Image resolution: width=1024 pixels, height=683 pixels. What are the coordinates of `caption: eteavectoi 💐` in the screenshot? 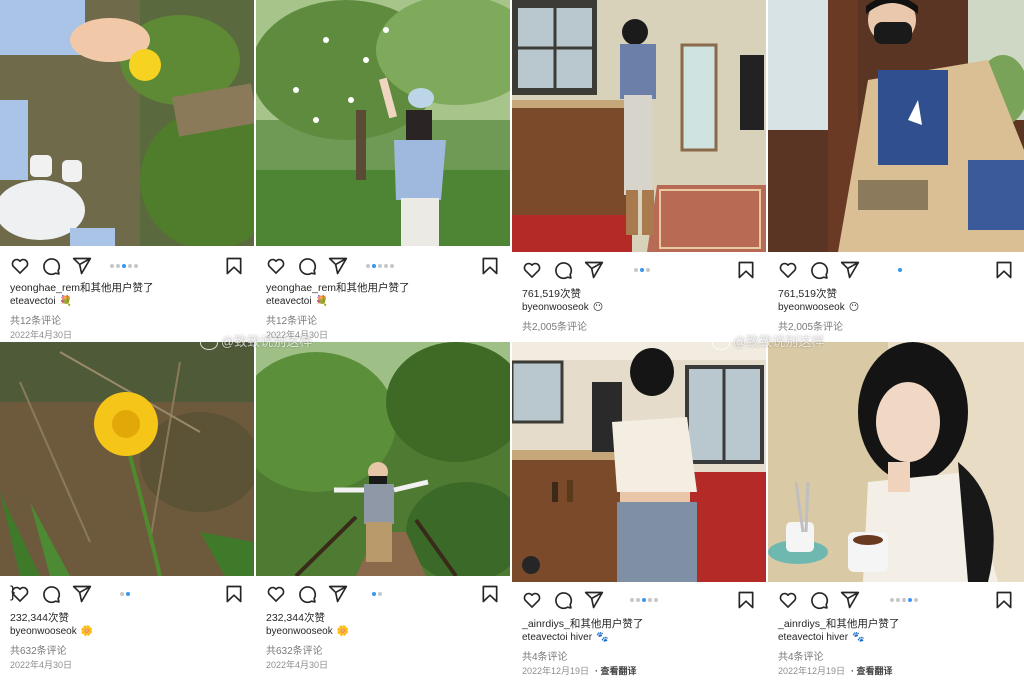 It's located at (297, 301).